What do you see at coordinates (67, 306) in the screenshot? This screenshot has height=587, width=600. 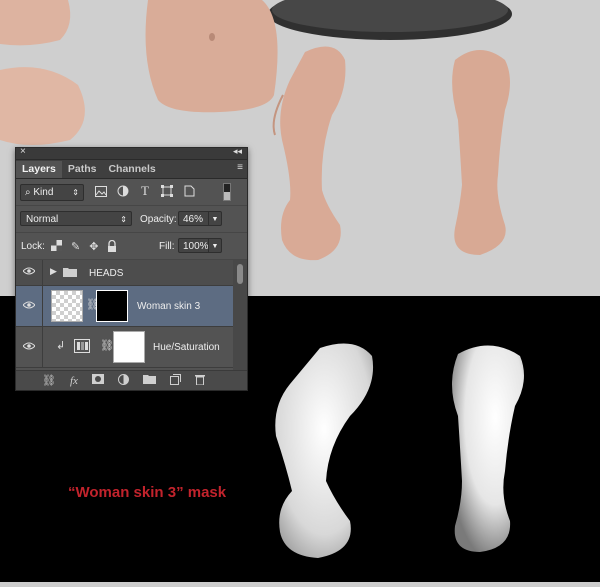 I see `layer-thumbnail` at bounding box center [67, 306].